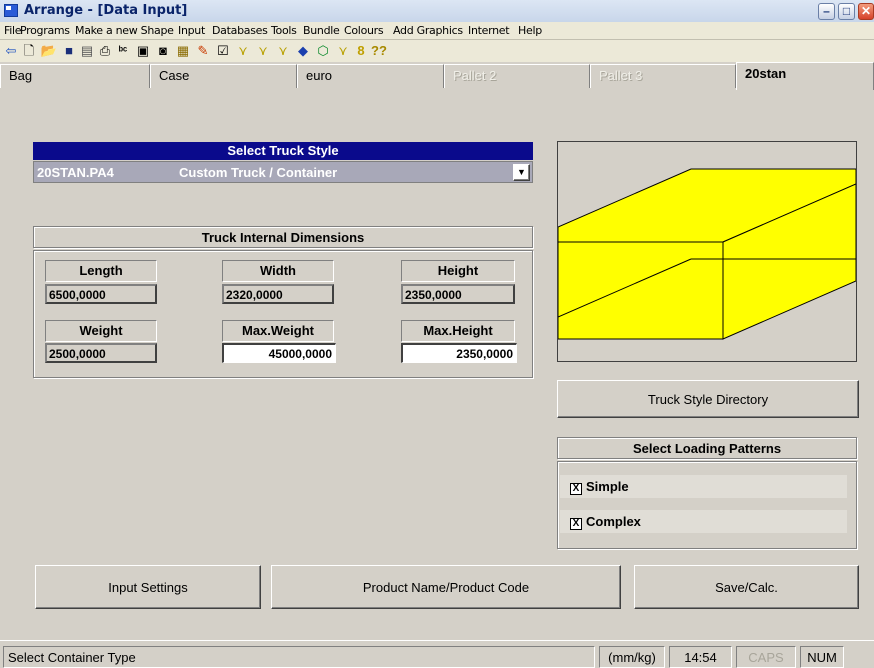 The height and width of the screenshot is (668, 874). Describe the element at coordinates (576, 524) in the screenshot. I see `complex-checkbox: X` at that location.